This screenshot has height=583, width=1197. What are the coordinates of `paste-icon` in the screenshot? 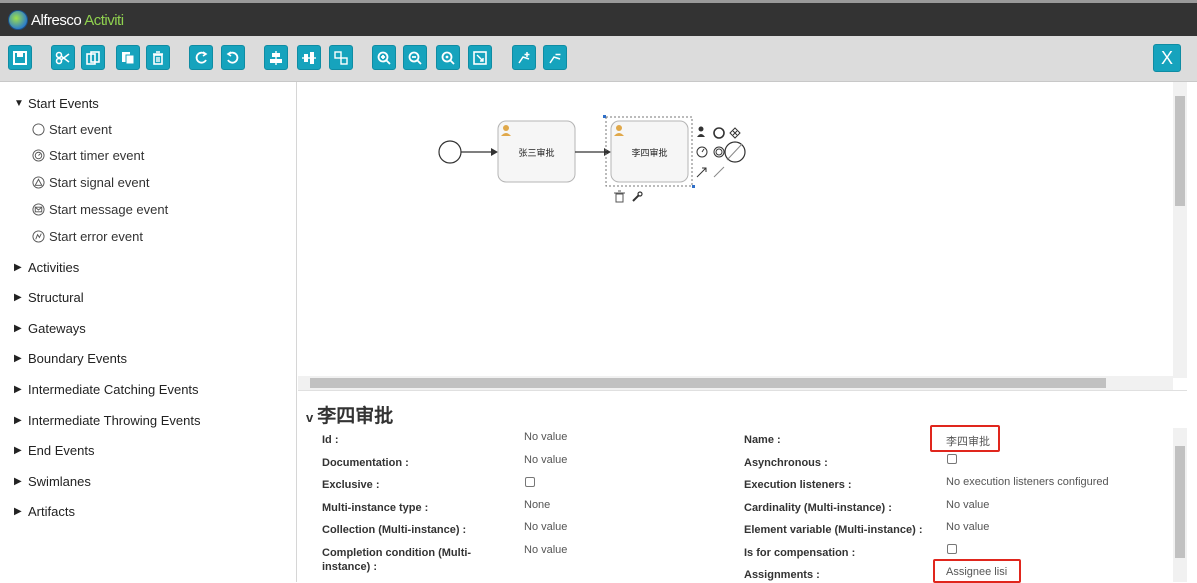 It's located at (128, 57).